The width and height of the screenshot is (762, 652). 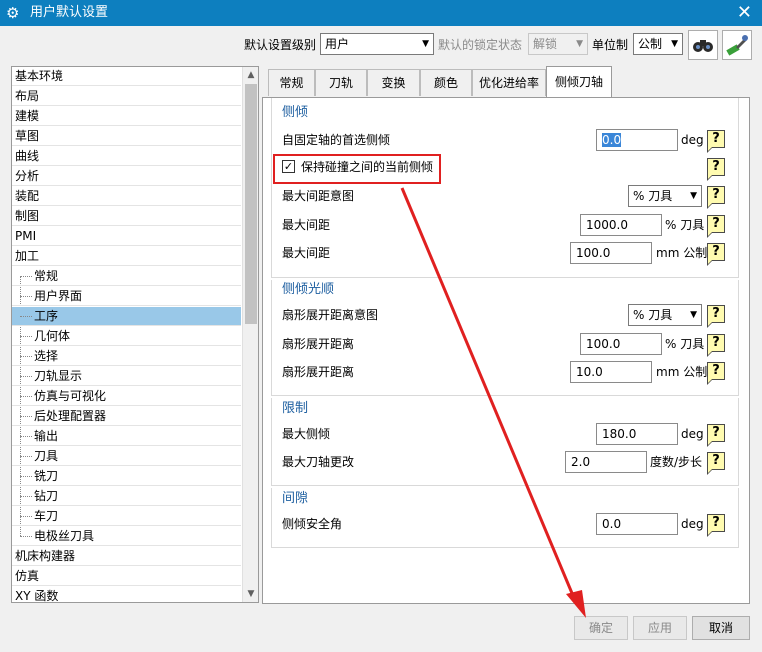 What do you see at coordinates (126, 296) in the screenshot?
I see `tree-item: 用户界面` at bounding box center [126, 296].